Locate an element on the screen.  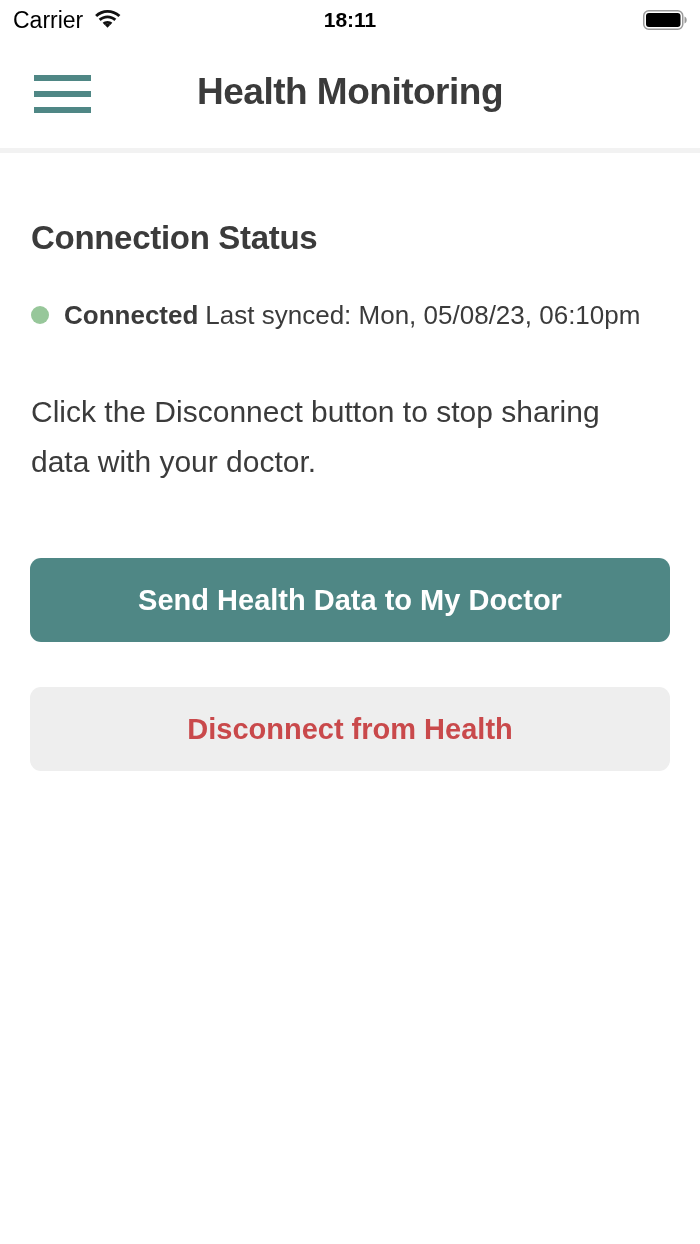
wifi-icon is located at coordinates (108, 20).